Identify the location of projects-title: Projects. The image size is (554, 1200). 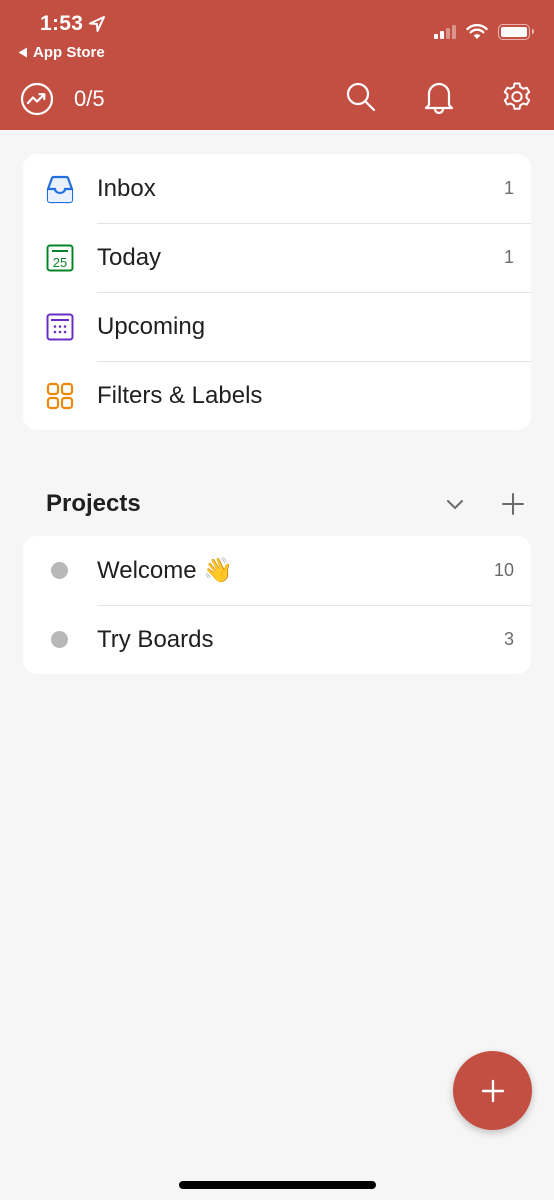
(93, 503).